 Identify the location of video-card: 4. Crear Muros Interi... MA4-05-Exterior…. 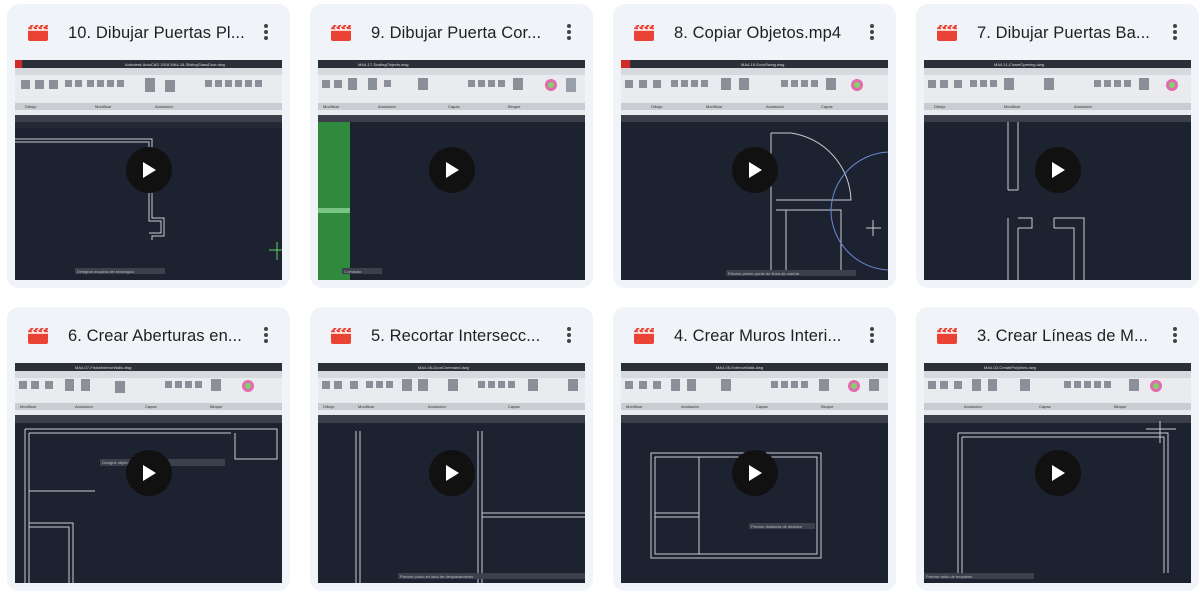
(754, 449).